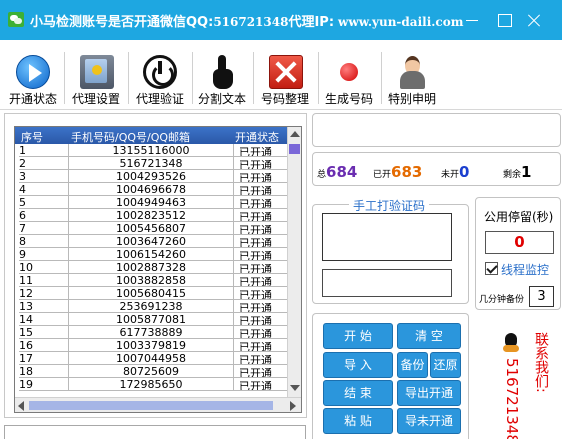 The image size is (562, 439). I want to click on table-row: 1 13155116000 已开通, so click(151, 150).